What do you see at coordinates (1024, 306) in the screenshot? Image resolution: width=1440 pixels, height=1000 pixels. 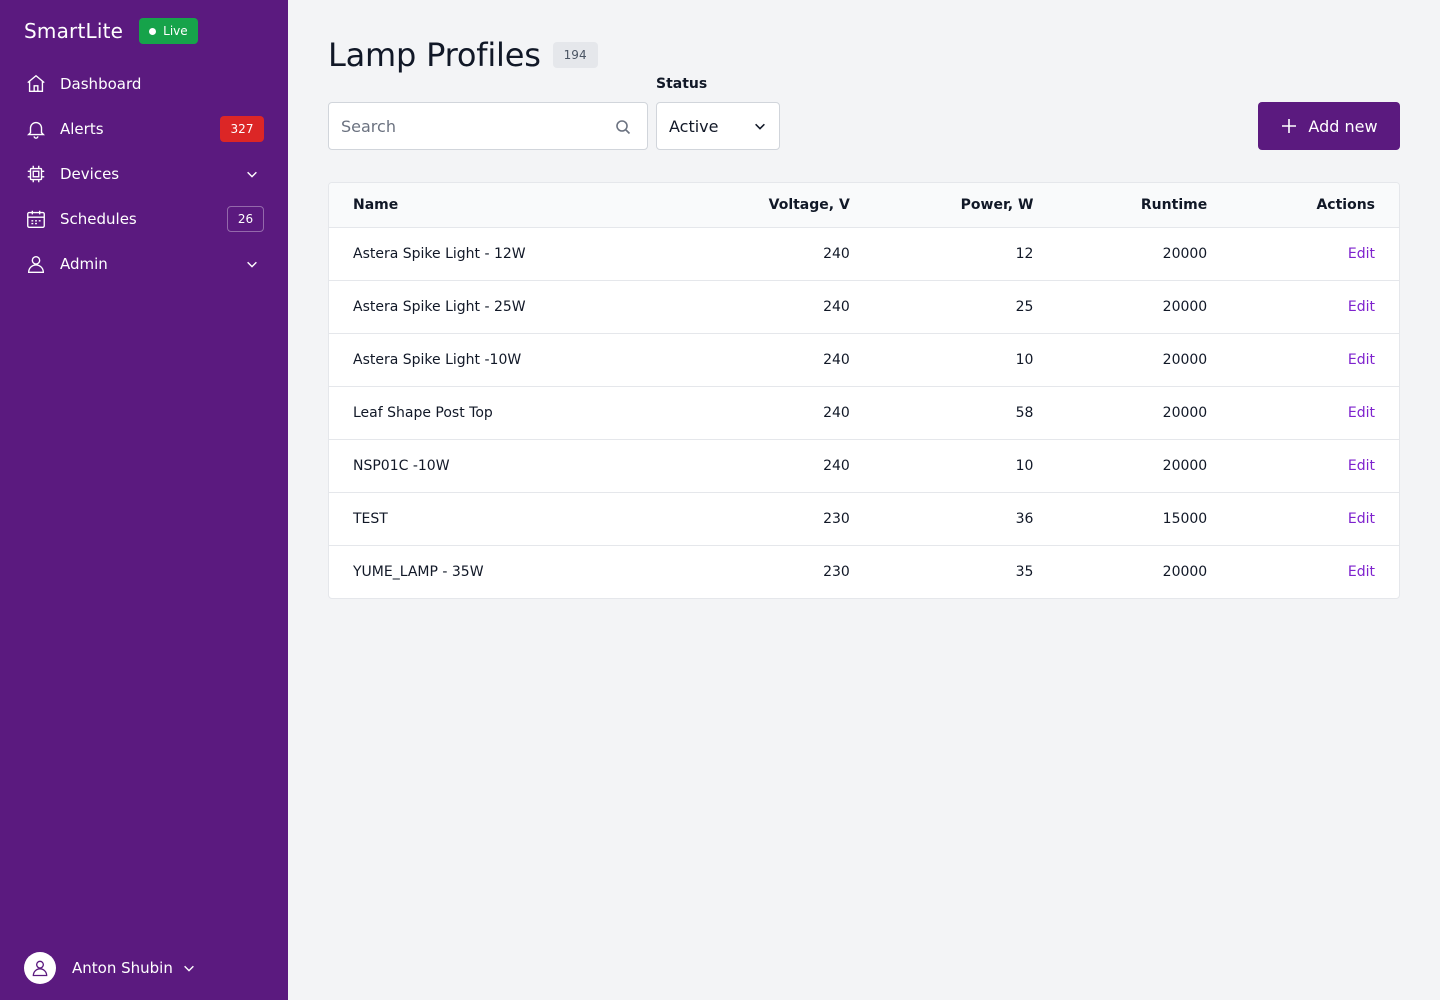 I see `cell-power: 25` at bounding box center [1024, 306].